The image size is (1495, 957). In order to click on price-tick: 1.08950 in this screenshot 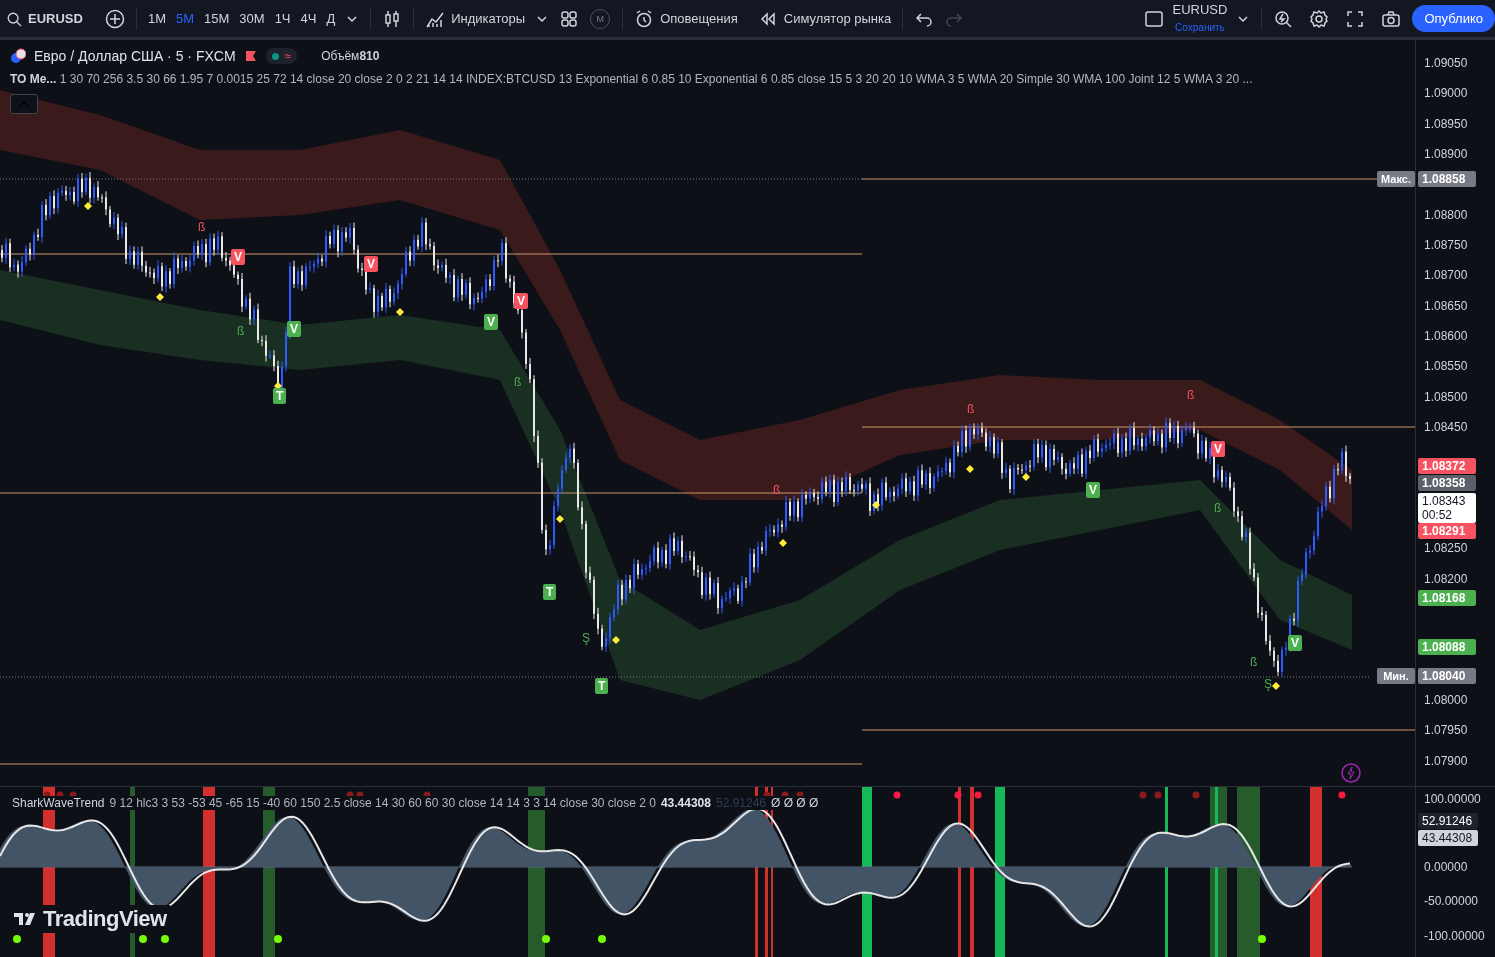, I will do `click(1446, 123)`.